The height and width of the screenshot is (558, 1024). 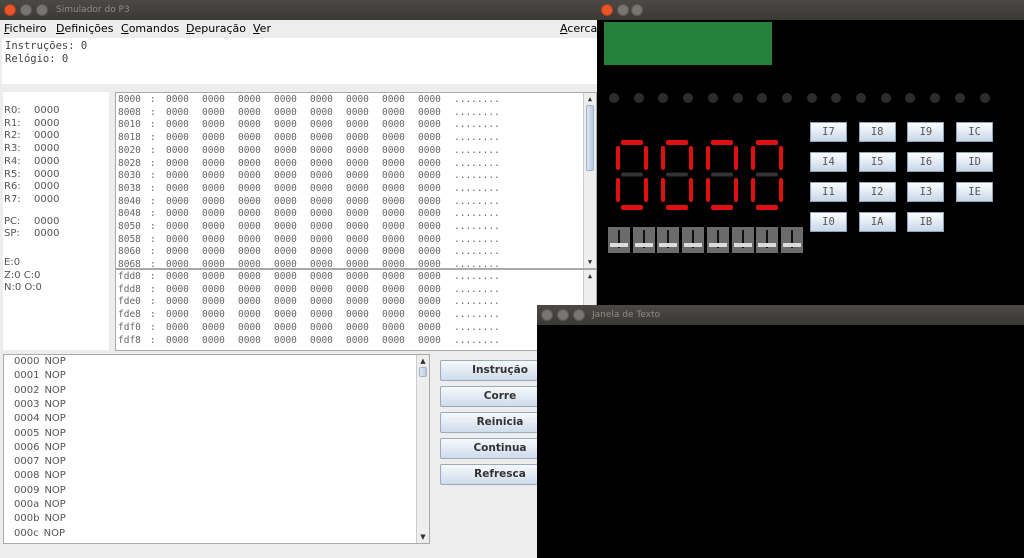 I want to click on continue-button: Continua, so click(x=495, y=448).